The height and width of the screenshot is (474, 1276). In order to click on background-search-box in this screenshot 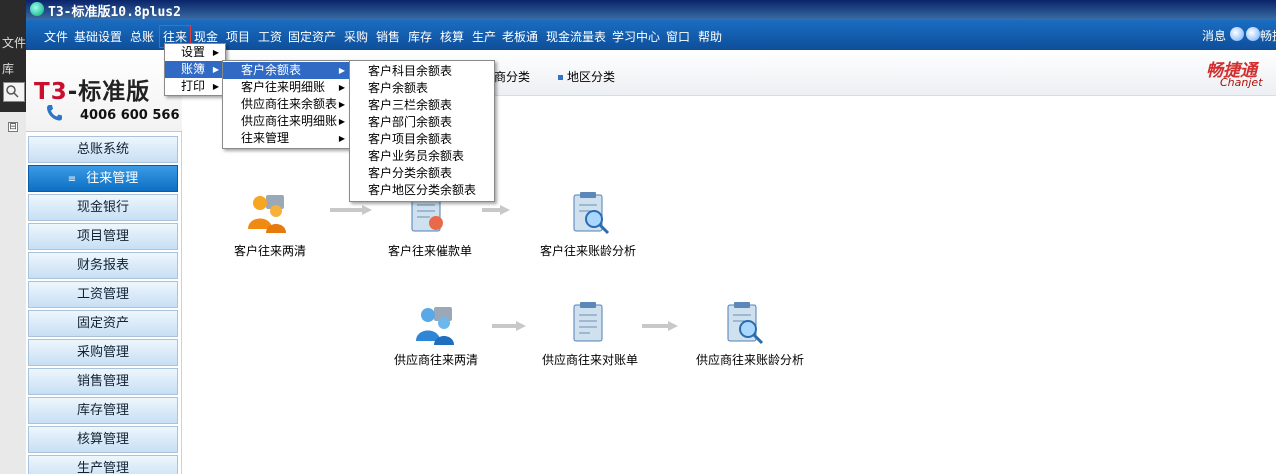, I will do `click(14, 92)`.